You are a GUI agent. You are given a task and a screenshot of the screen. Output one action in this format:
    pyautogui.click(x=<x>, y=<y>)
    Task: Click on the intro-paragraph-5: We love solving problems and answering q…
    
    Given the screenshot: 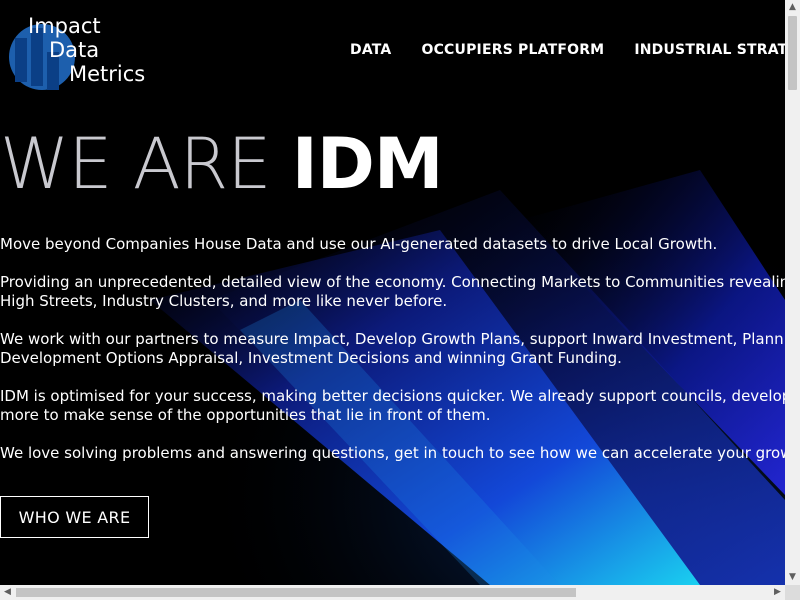 What is the action you would take?
    pyautogui.click(x=392, y=453)
    